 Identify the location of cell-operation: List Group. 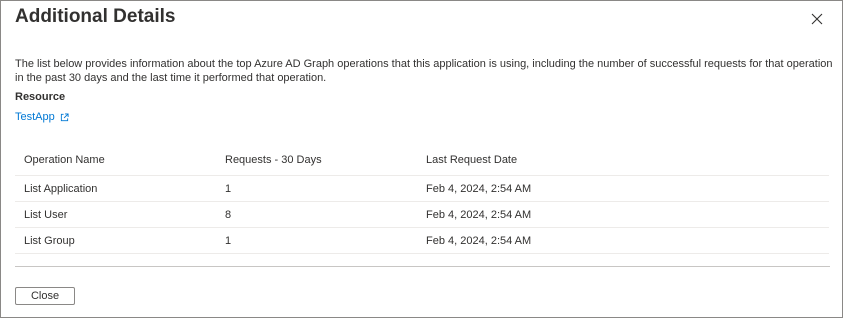
(49, 240).